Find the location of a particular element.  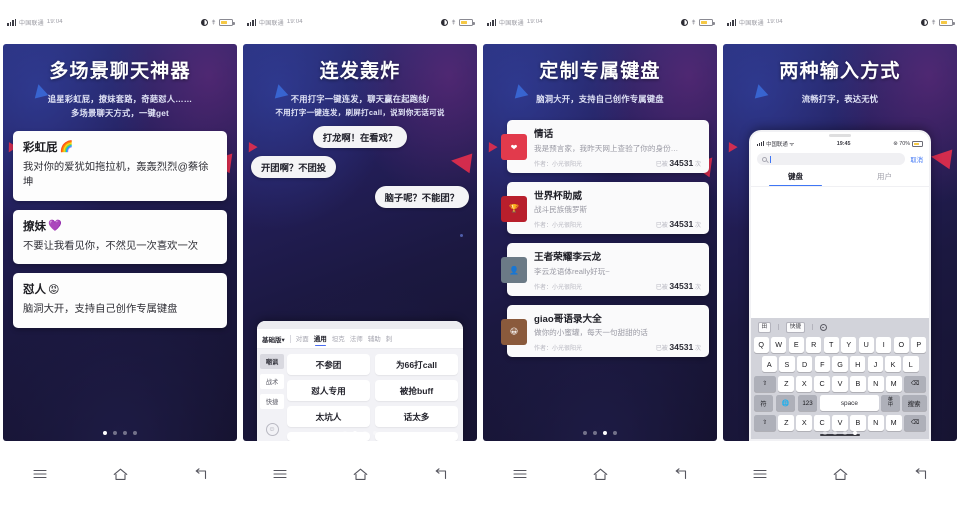

key-f: F is located at coordinates (822, 364).